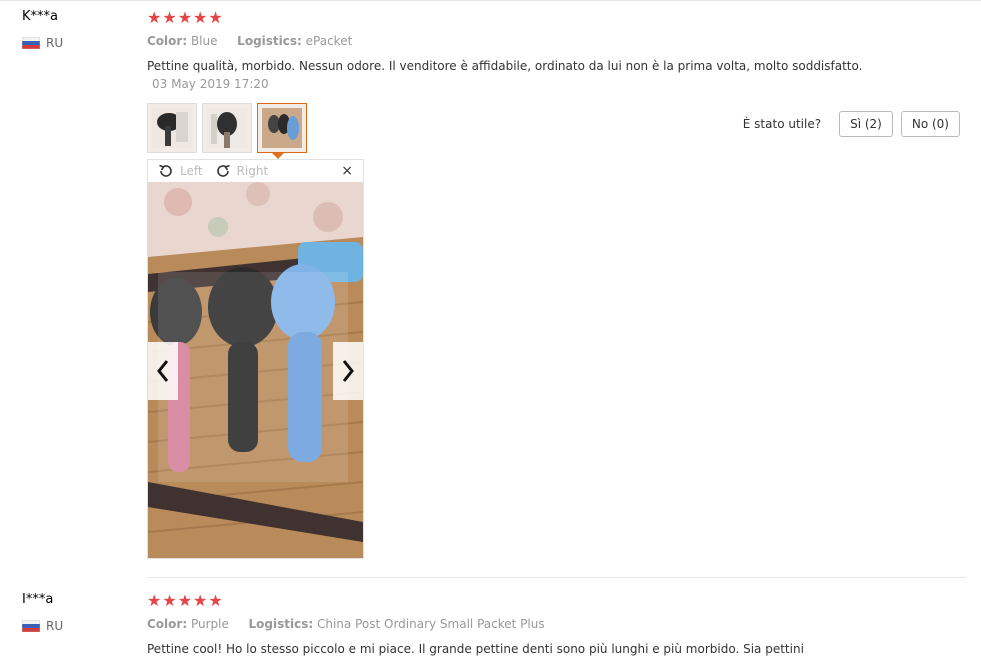 This screenshot has width=981, height=656. I want to click on helpful-question: È stato utile?, so click(782, 124).